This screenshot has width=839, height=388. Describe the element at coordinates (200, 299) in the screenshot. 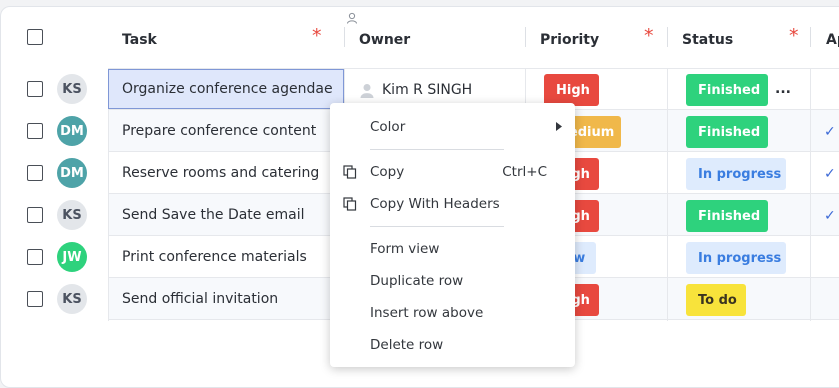

I see `task-cell: Send official invitation` at that location.